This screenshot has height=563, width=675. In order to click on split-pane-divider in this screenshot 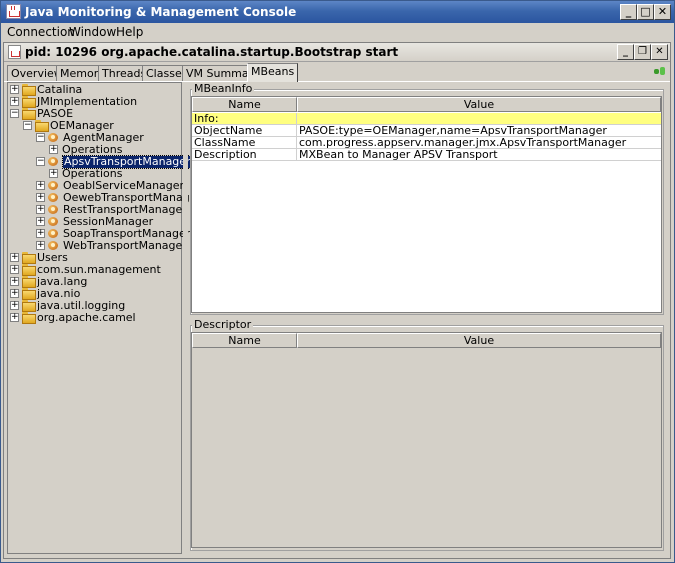, I will do `click(185, 318)`.